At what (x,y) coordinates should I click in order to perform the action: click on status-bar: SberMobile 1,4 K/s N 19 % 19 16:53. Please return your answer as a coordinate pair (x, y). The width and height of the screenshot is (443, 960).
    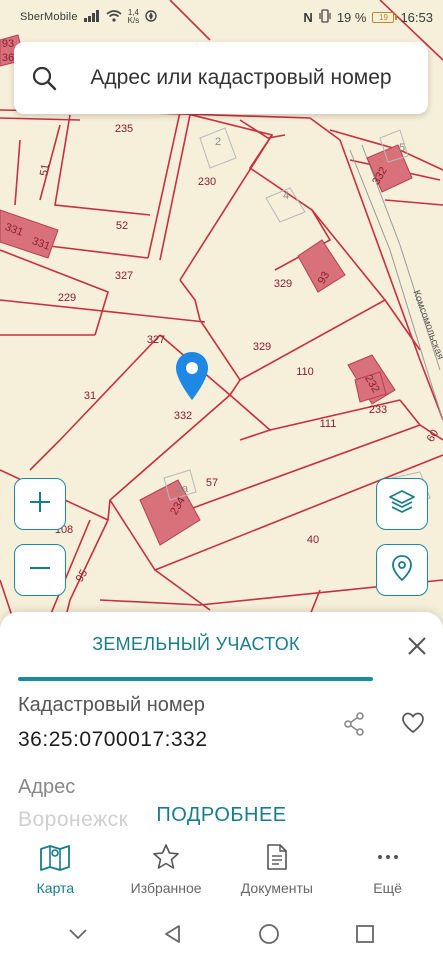
    Looking at the image, I should click on (221, 17).